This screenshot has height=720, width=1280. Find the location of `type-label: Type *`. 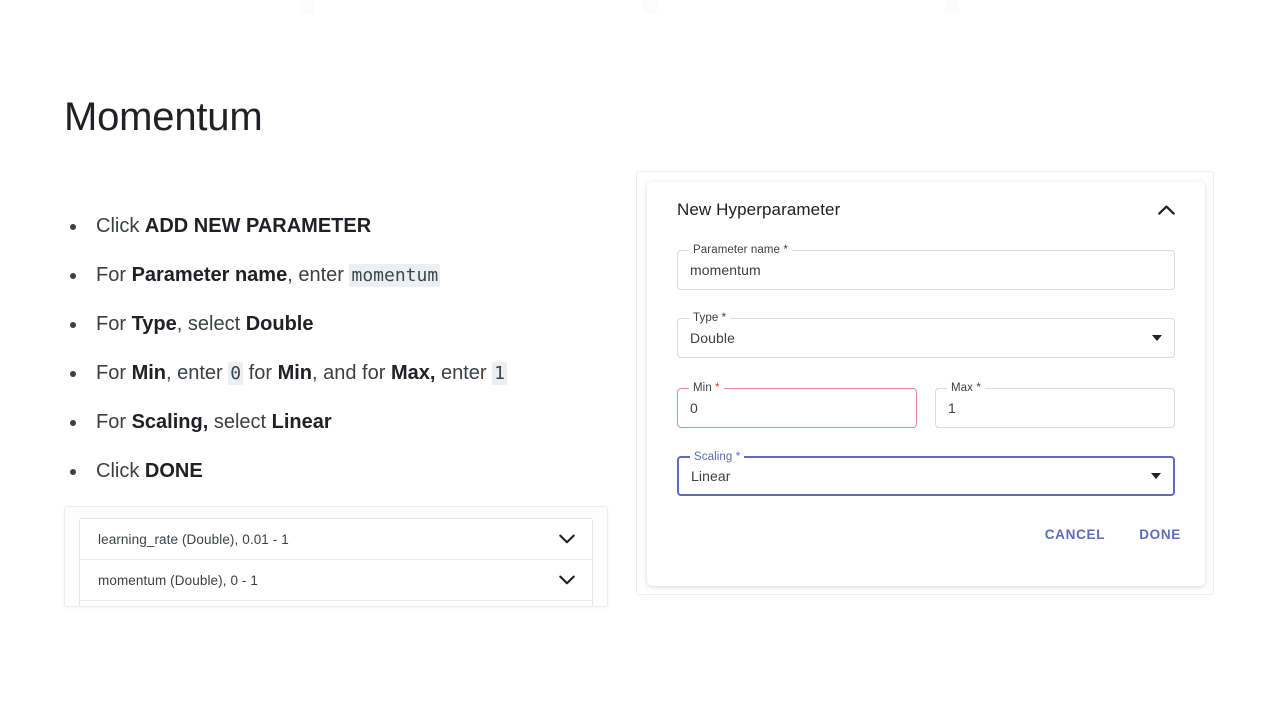

type-label: Type * is located at coordinates (710, 318).